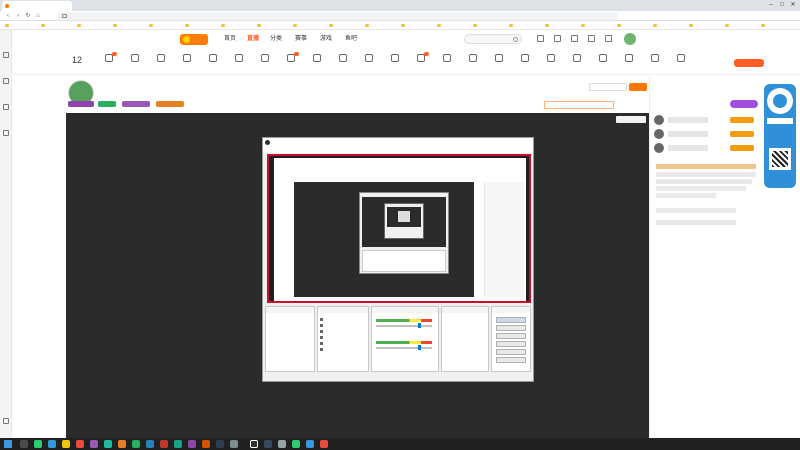 The width and height of the screenshot is (800, 450). Describe the element at coordinates (253, 39) in the screenshot. I see `nav-live: 直播` at that location.